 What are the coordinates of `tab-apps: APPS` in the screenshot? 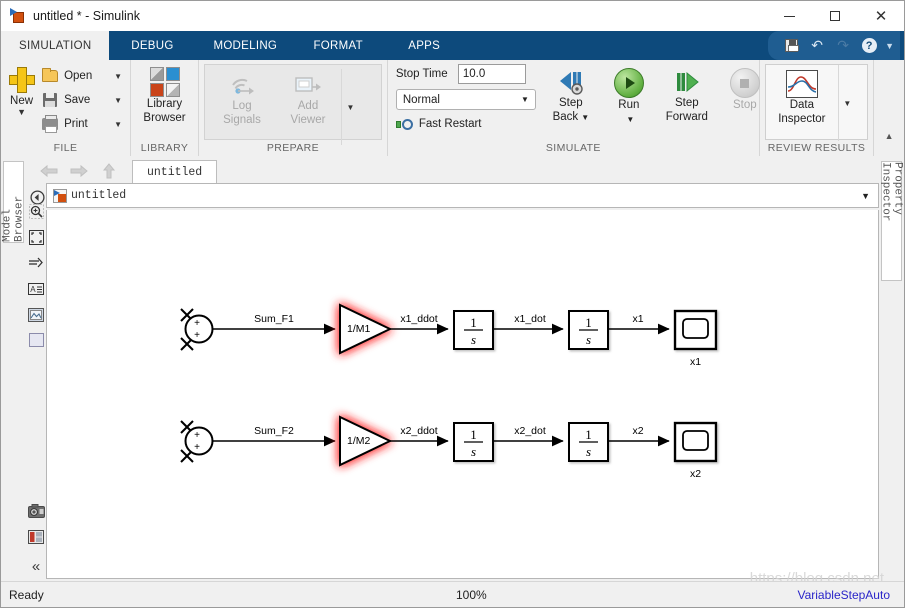 It's located at (424, 45).